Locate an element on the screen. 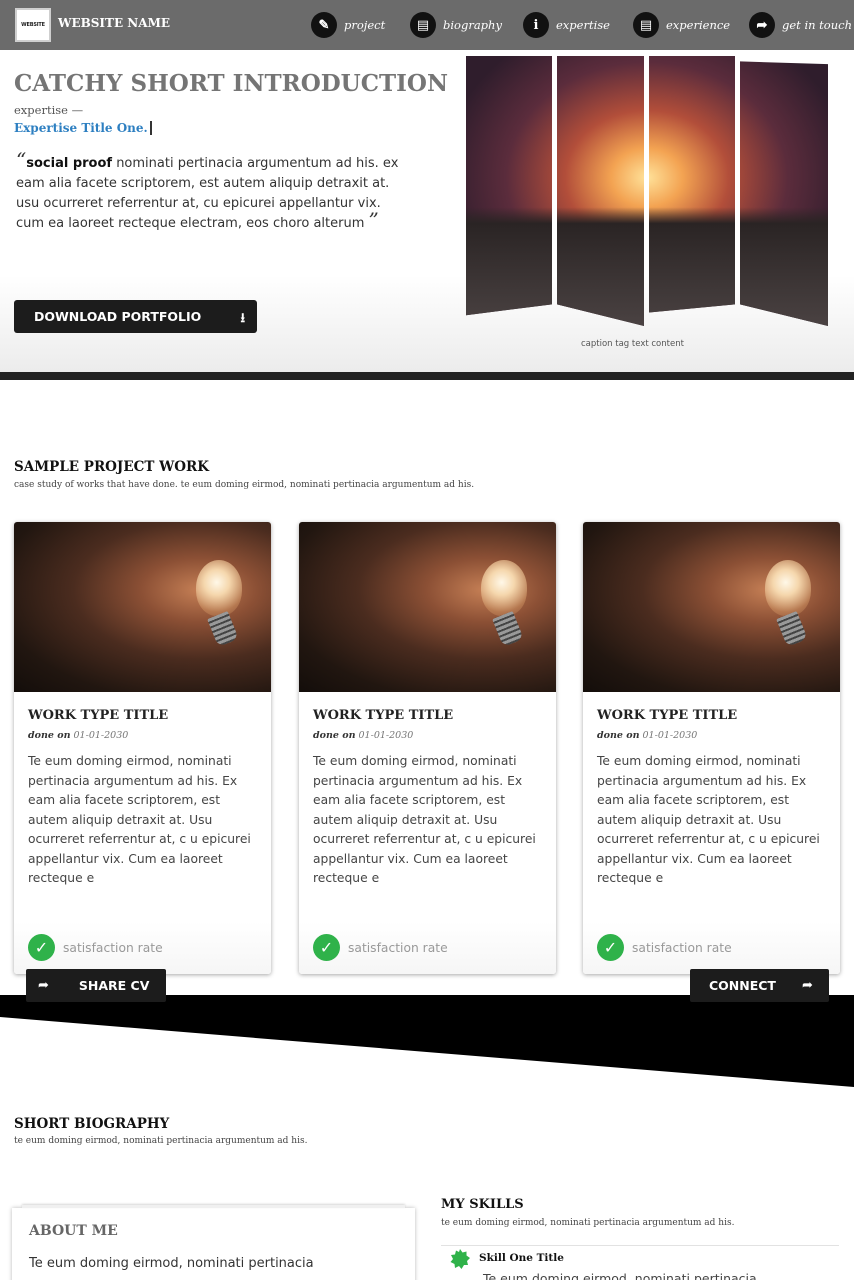  skills-divider is located at coordinates (640, 1245).